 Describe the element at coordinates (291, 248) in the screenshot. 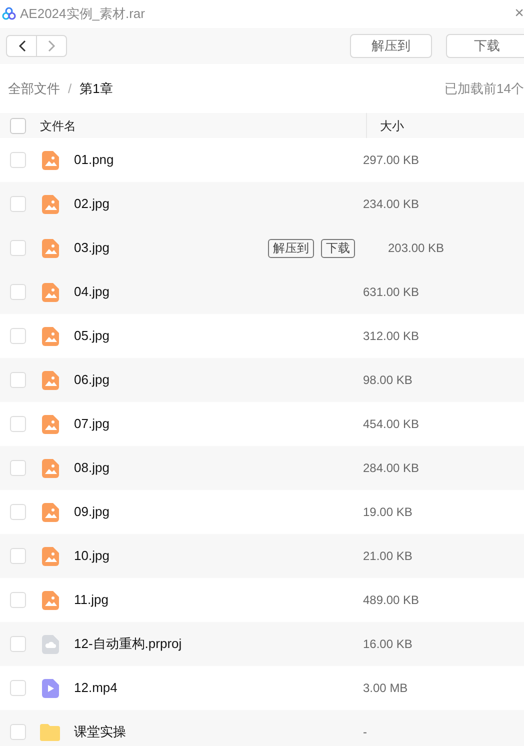

I see `row-action-button: 解压到` at that location.